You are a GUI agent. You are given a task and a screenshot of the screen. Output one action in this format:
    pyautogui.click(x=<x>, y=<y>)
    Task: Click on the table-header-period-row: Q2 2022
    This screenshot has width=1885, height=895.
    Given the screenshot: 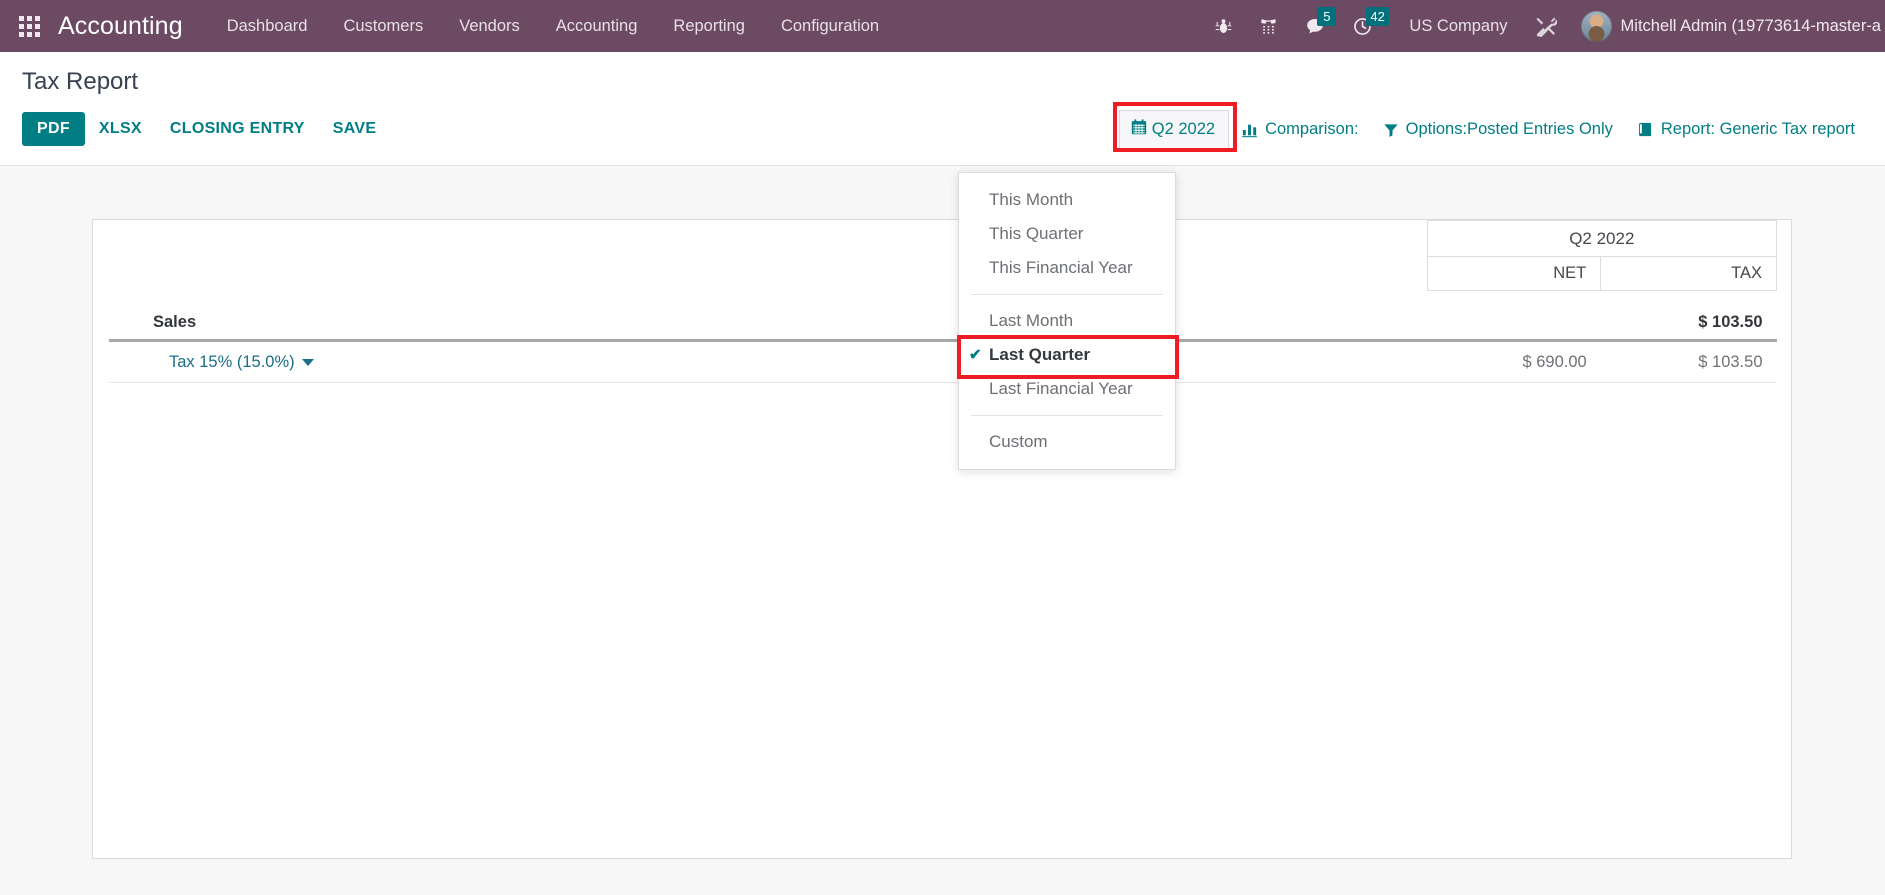 What is the action you would take?
    pyautogui.click(x=943, y=238)
    